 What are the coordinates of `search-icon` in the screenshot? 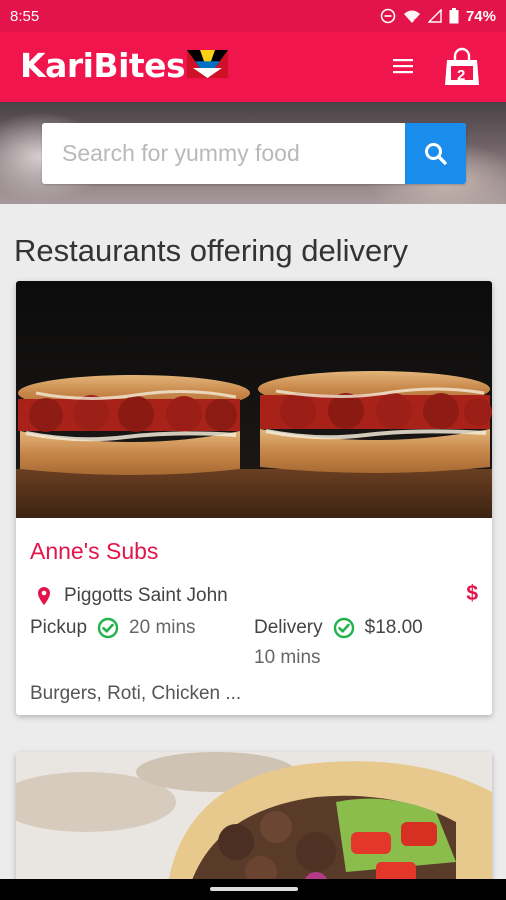 It's located at (435, 153).